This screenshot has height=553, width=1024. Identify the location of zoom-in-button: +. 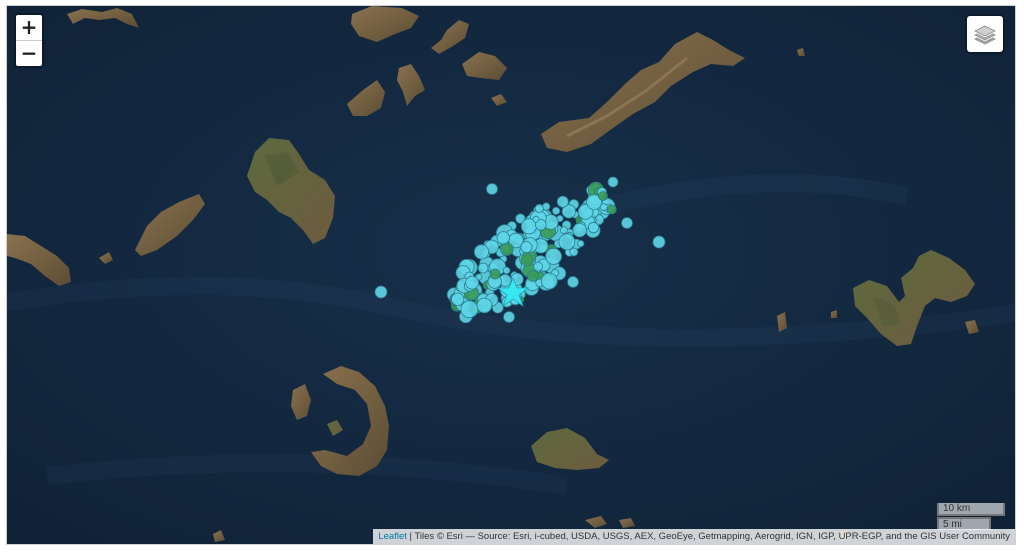
(29, 27).